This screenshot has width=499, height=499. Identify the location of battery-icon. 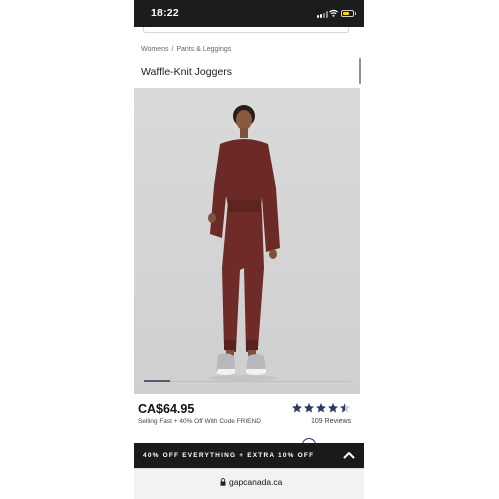
(347, 13).